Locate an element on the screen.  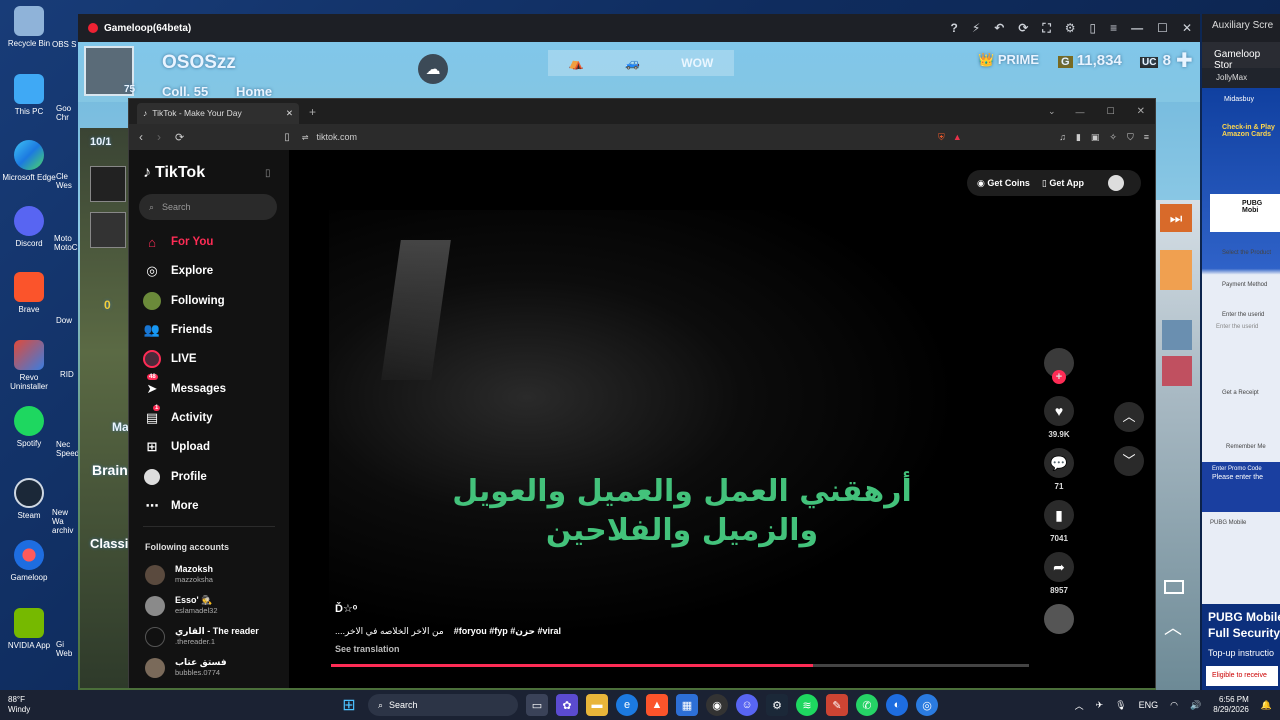
nav-messages: ➤ 48 Messages is located at coordinates (184, 387).